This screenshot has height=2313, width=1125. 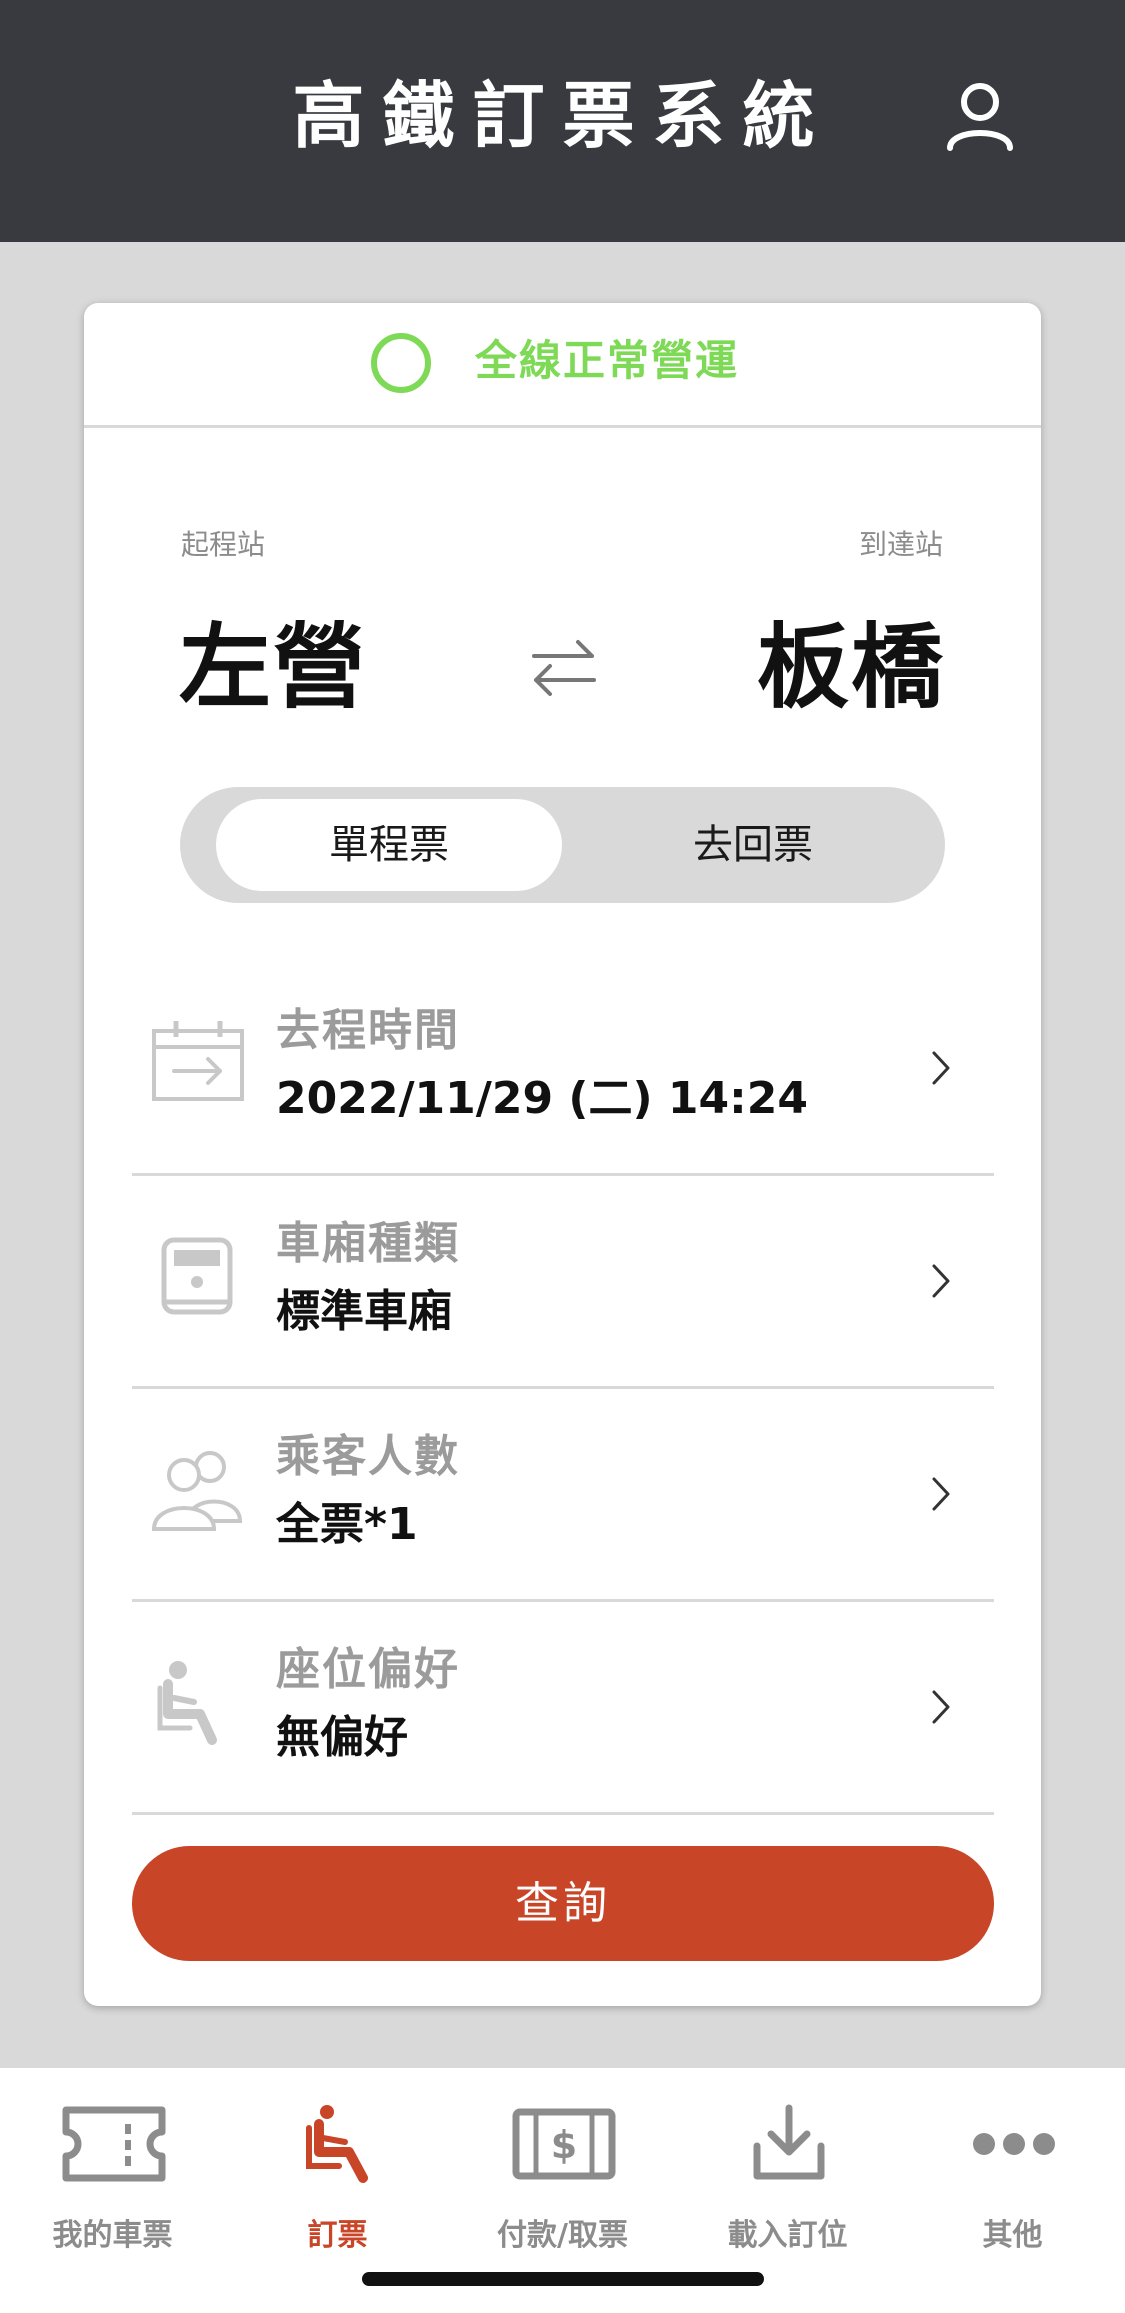 What do you see at coordinates (851, 668) in the screenshot?
I see `to-station: 板橋` at bounding box center [851, 668].